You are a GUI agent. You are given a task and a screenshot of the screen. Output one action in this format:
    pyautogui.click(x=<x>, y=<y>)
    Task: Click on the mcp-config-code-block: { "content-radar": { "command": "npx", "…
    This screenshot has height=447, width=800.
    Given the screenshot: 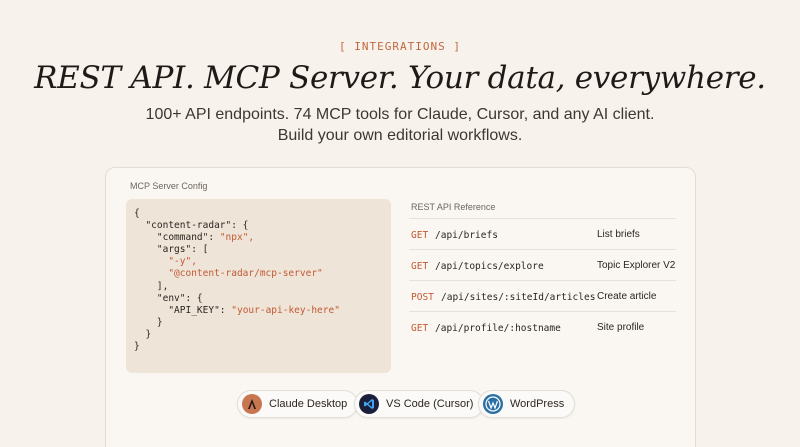 What is the action you would take?
    pyautogui.click(x=258, y=286)
    